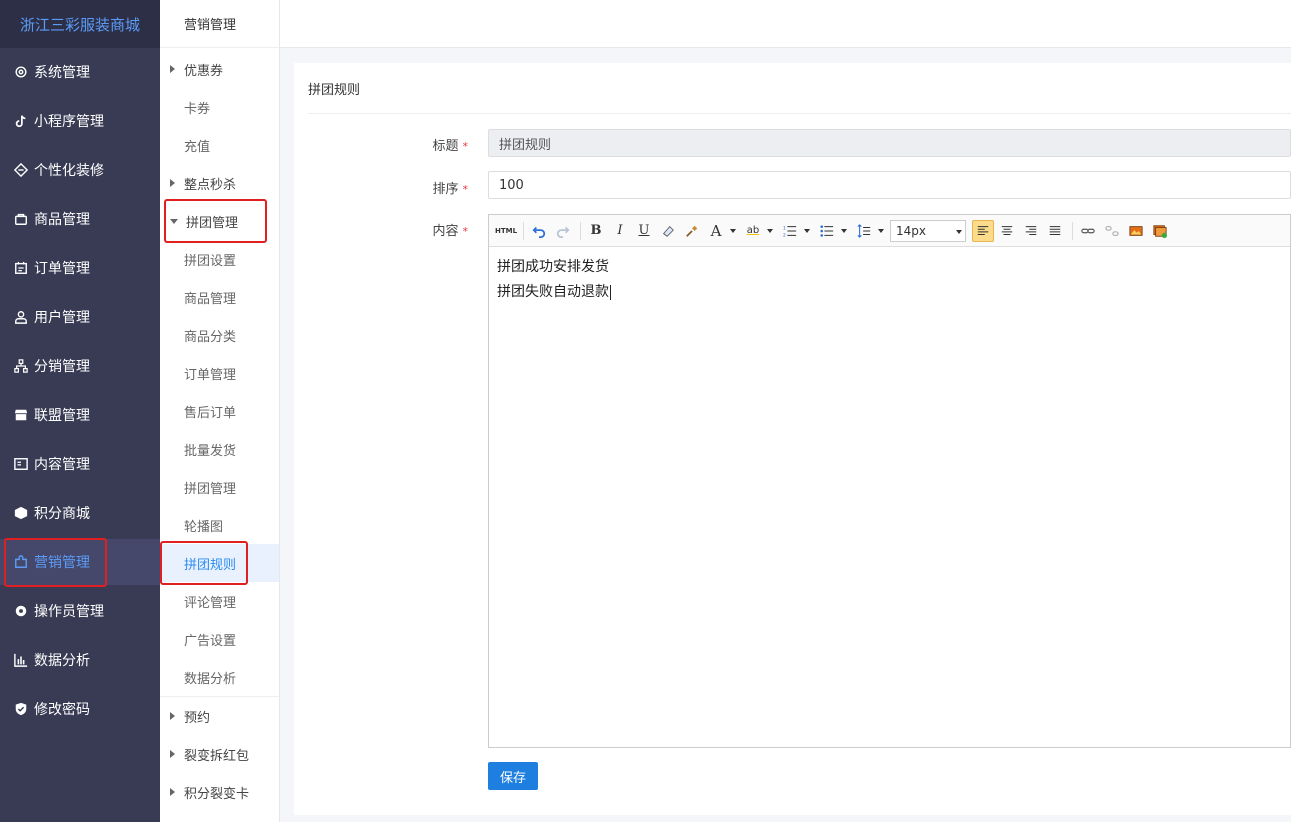 The image size is (1291, 822). I want to click on link-icon, so click(1088, 231).